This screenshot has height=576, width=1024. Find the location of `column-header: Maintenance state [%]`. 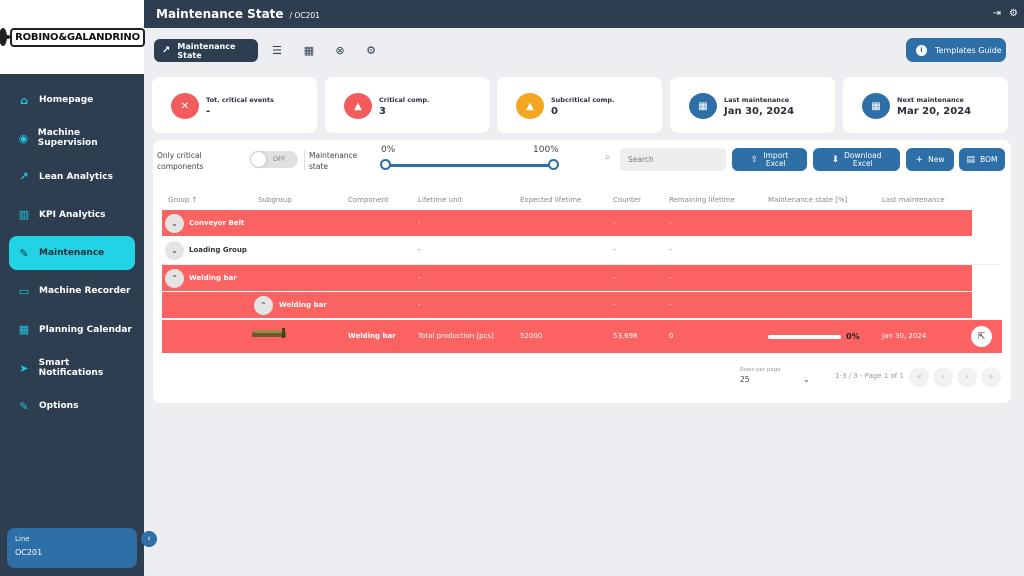

column-header: Maintenance state [%] is located at coordinates (807, 200).